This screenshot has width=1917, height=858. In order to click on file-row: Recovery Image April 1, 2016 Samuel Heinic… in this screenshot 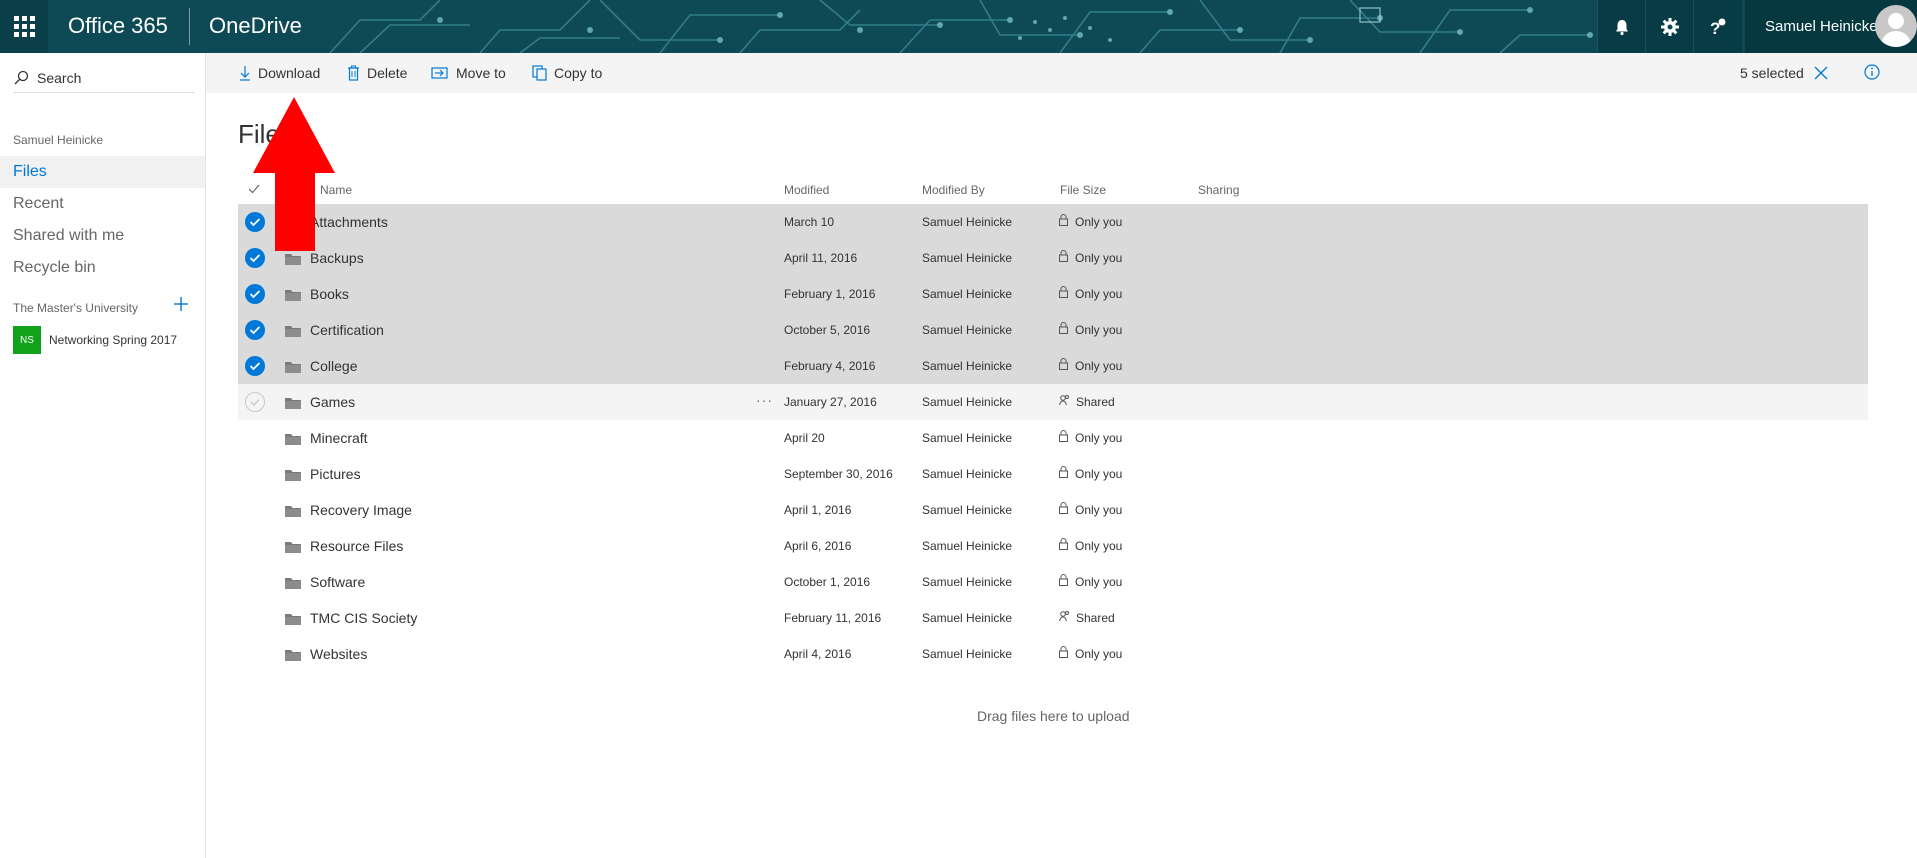, I will do `click(1053, 510)`.